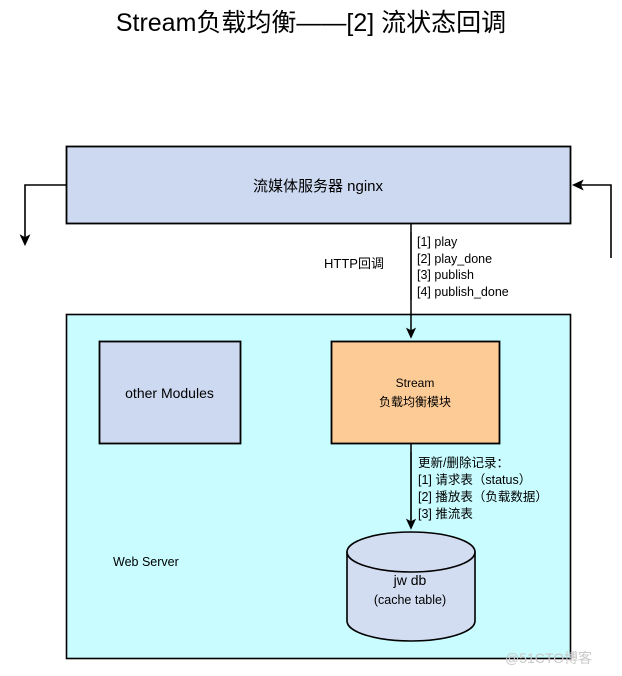 Image resolution: width=622 pixels, height=676 pixels. Describe the element at coordinates (146, 562) in the screenshot. I see `web-server-container-label: Web Server` at that location.